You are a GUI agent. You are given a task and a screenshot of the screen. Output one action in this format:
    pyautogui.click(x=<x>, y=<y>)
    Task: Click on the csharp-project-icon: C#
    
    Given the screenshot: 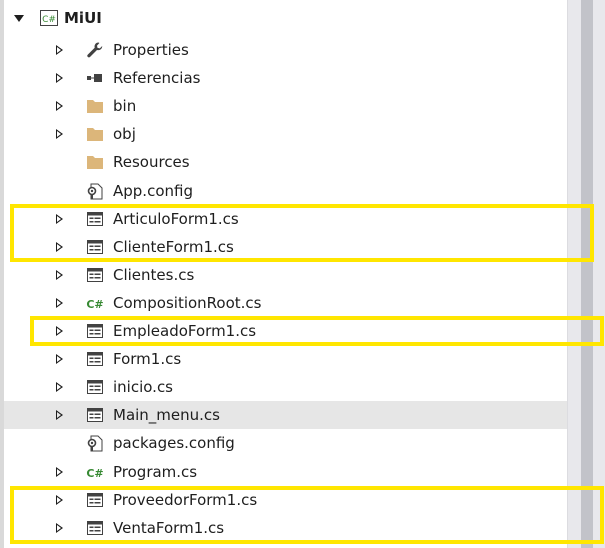 What is the action you would take?
    pyautogui.click(x=49, y=18)
    